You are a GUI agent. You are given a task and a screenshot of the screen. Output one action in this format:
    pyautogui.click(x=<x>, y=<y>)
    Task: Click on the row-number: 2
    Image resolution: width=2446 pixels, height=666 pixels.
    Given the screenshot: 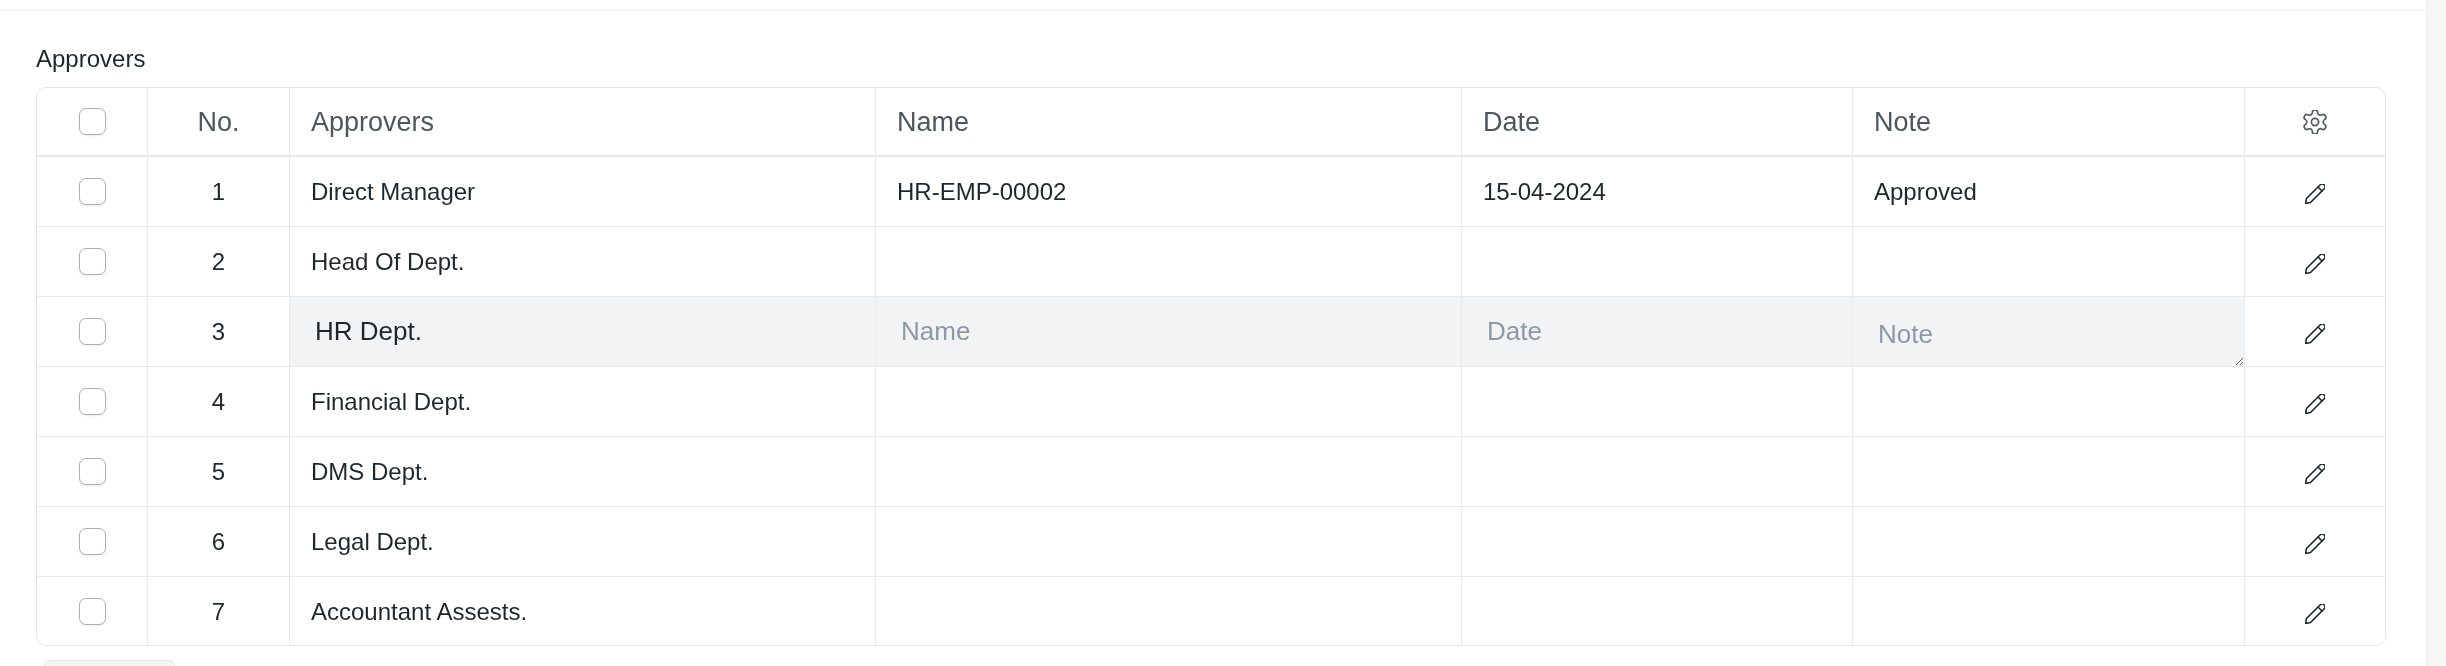 What is the action you would take?
    pyautogui.click(x=218, y=261)
    